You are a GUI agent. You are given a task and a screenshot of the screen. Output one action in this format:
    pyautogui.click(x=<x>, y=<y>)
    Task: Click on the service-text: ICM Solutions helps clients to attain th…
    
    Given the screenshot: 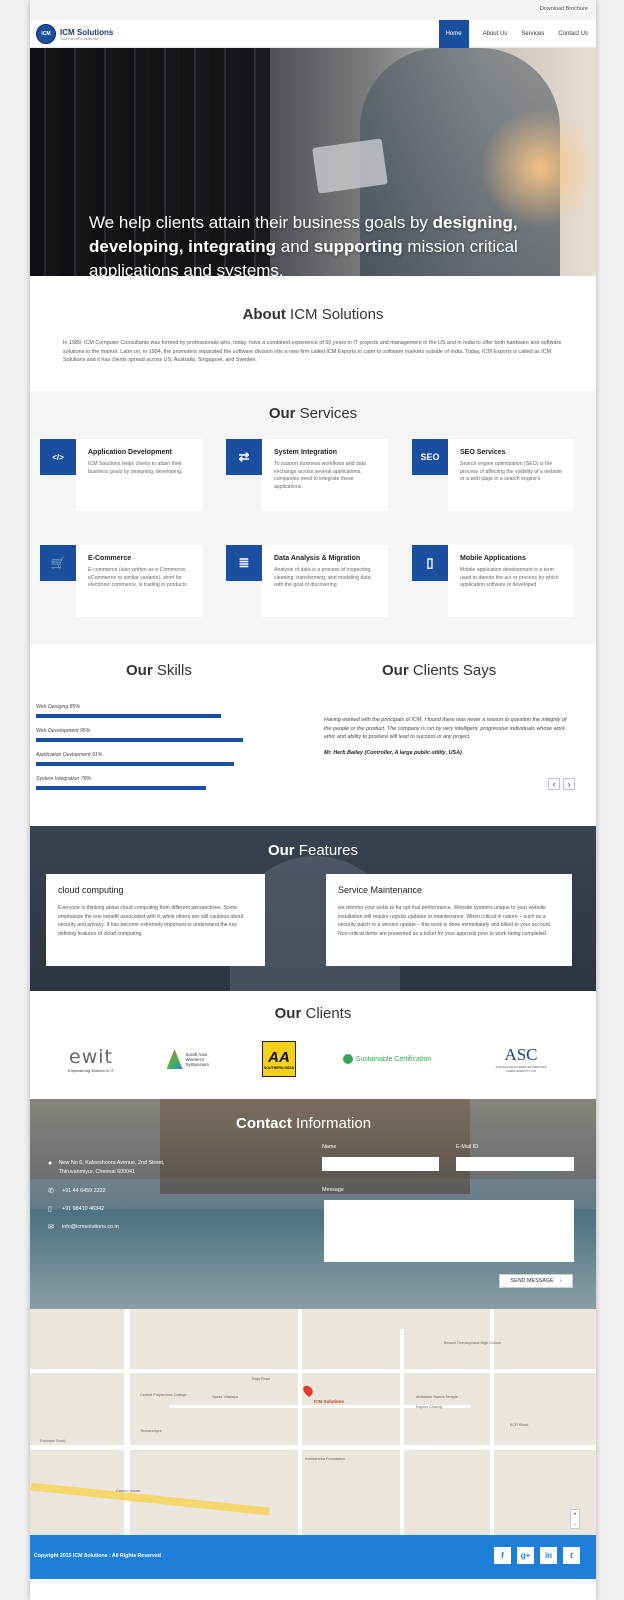 What is the action you would take?
    pyautogui.click(x=135, y=468)
    